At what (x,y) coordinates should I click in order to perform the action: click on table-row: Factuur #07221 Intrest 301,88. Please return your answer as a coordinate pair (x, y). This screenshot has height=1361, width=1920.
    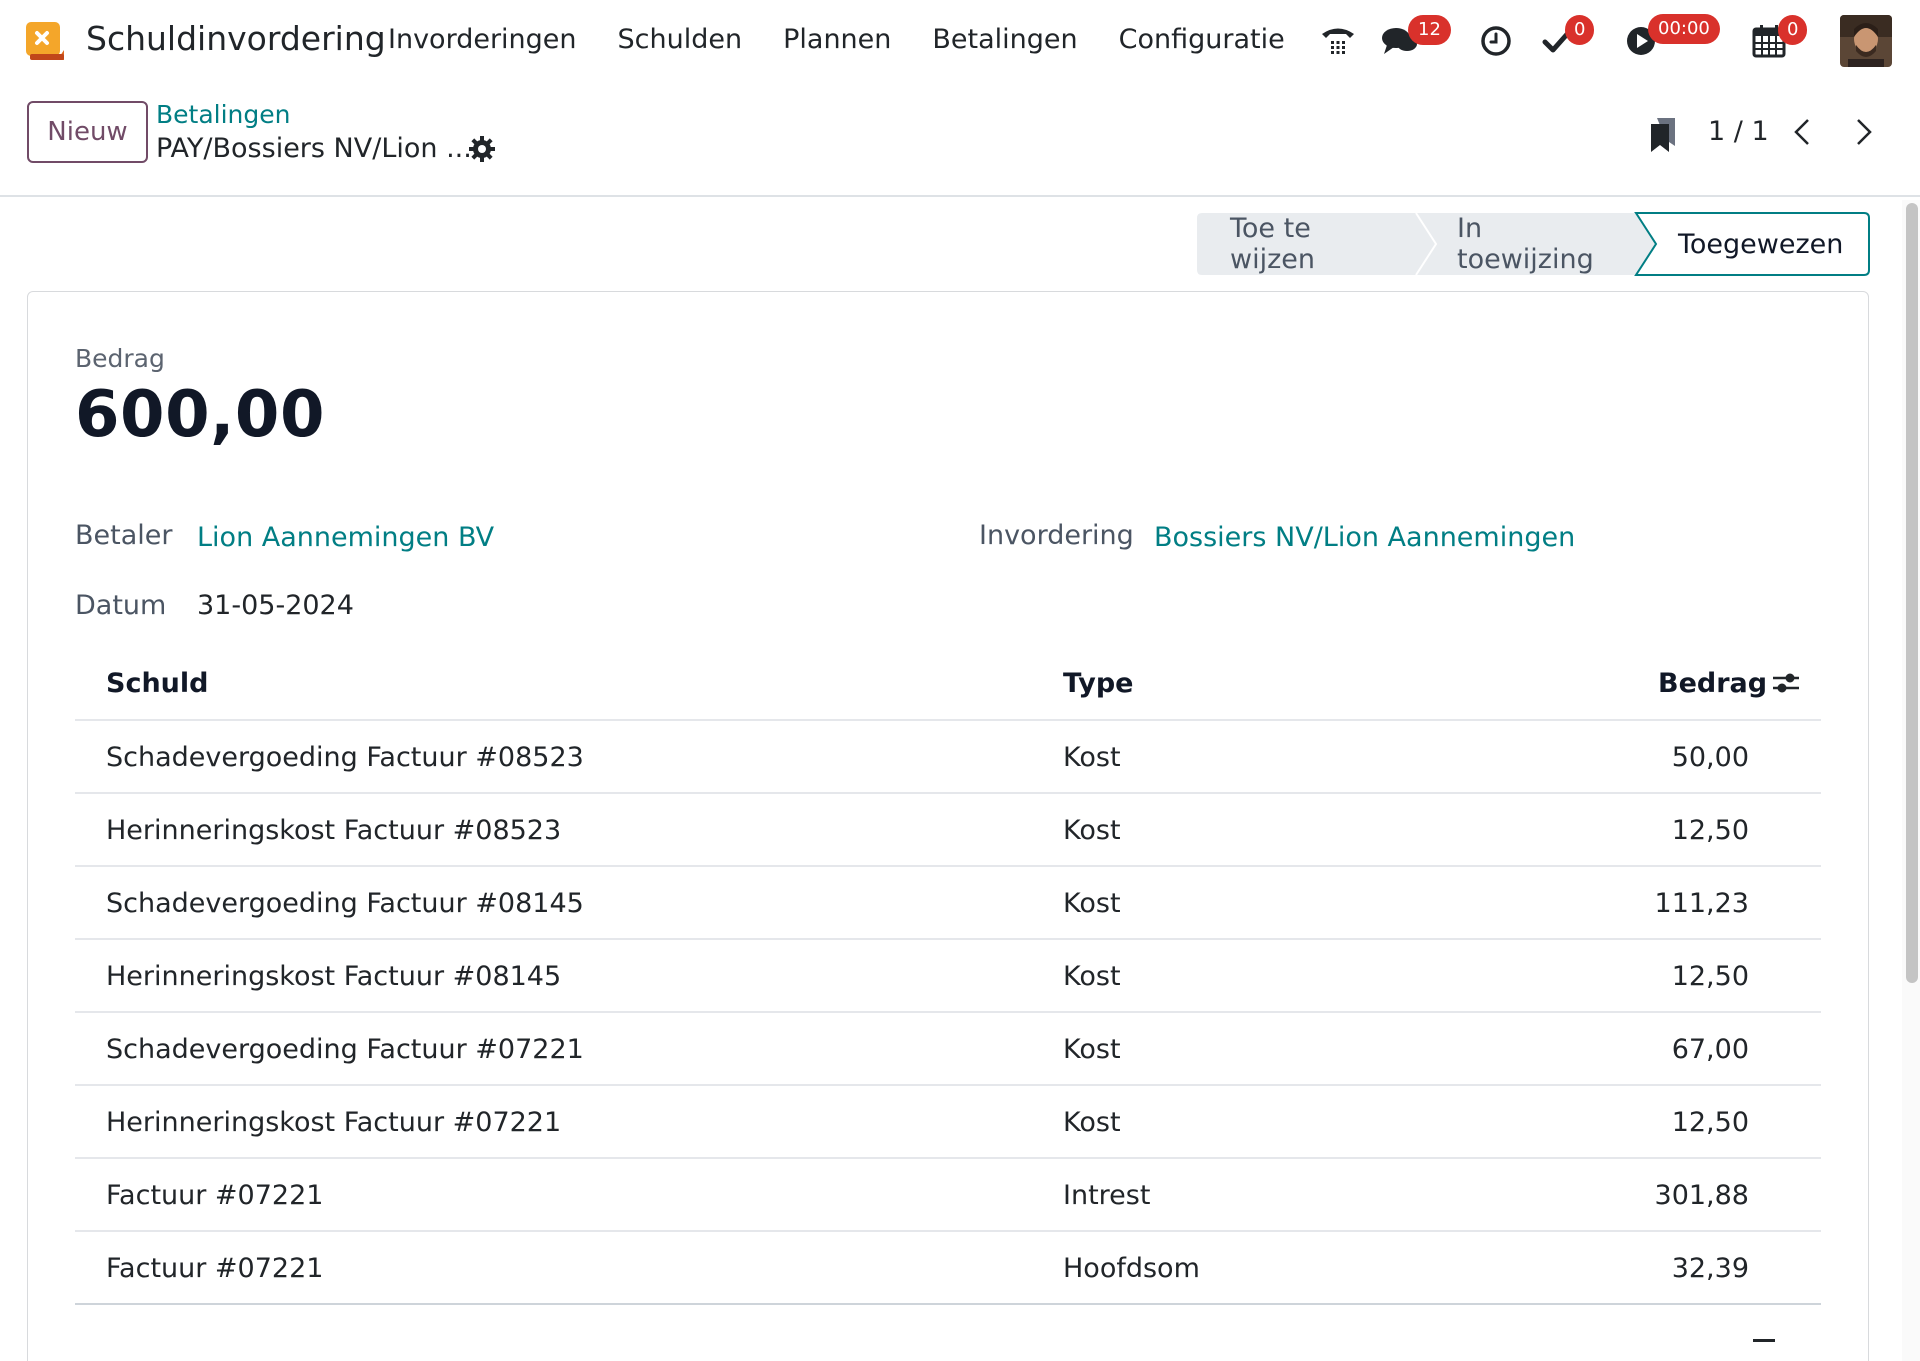
    Looking at the image, I should click on (948, 1193).